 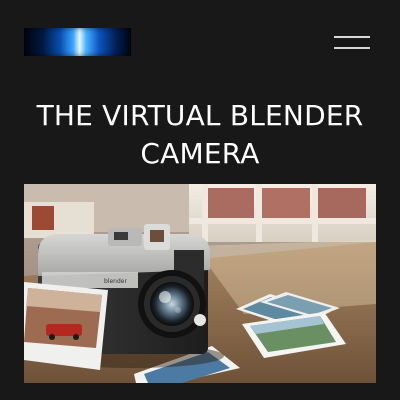 I want to click on camera-brand-label: blender, so click(x=115, y=281).